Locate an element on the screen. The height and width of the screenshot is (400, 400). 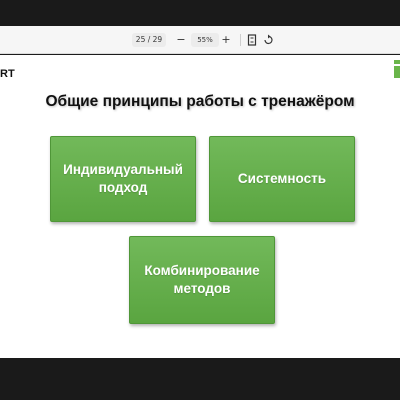
principle-box-system: Системность is located at coordinates (282, 179).